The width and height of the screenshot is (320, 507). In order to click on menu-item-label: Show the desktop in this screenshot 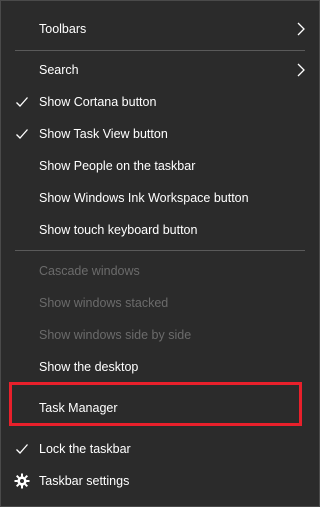, I will do `click(89, 367)`.